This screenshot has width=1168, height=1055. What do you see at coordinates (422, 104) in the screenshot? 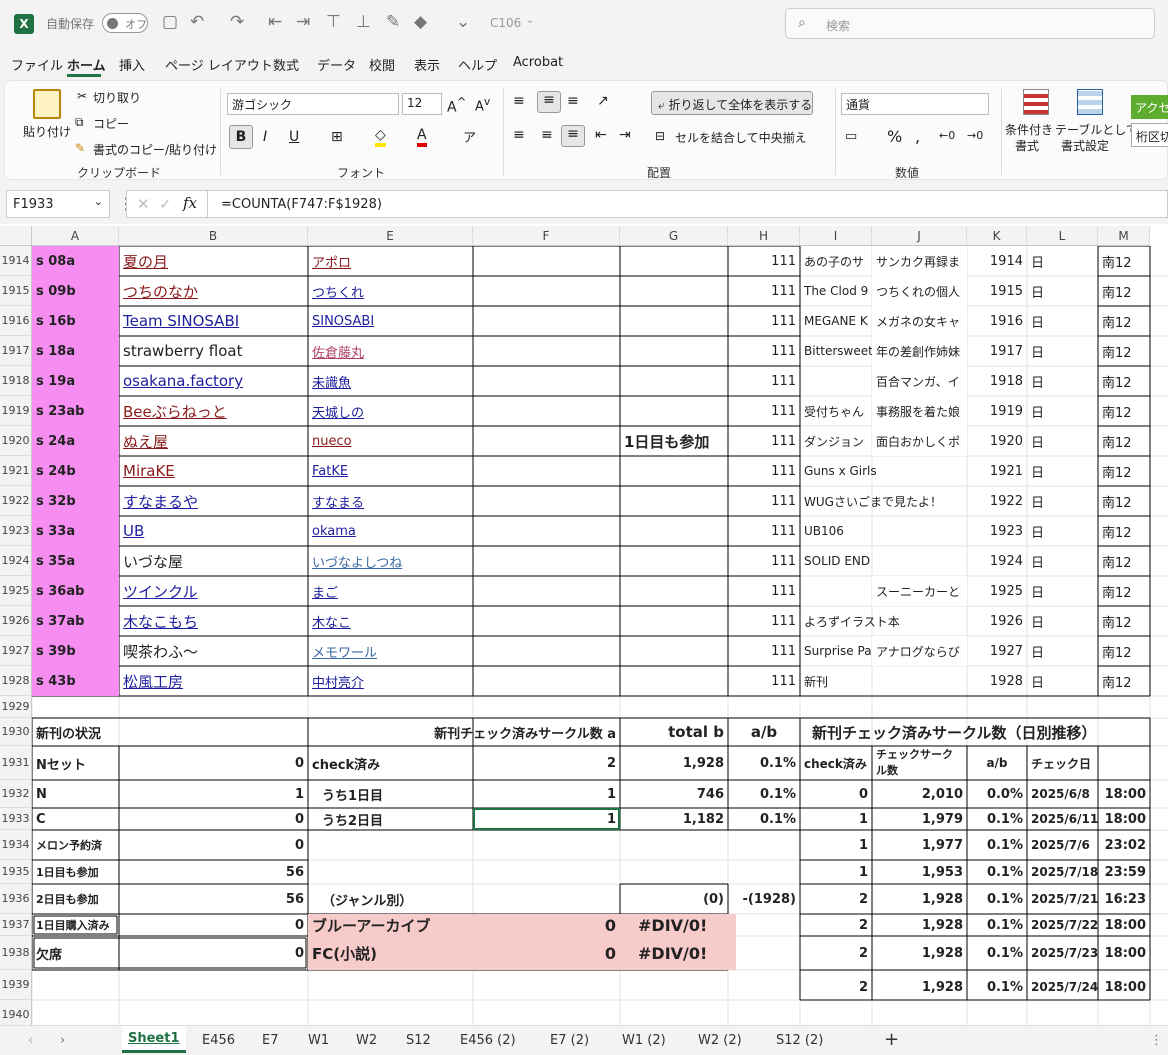
I see `font-size-select: 12` at bounding box center [422, 104].